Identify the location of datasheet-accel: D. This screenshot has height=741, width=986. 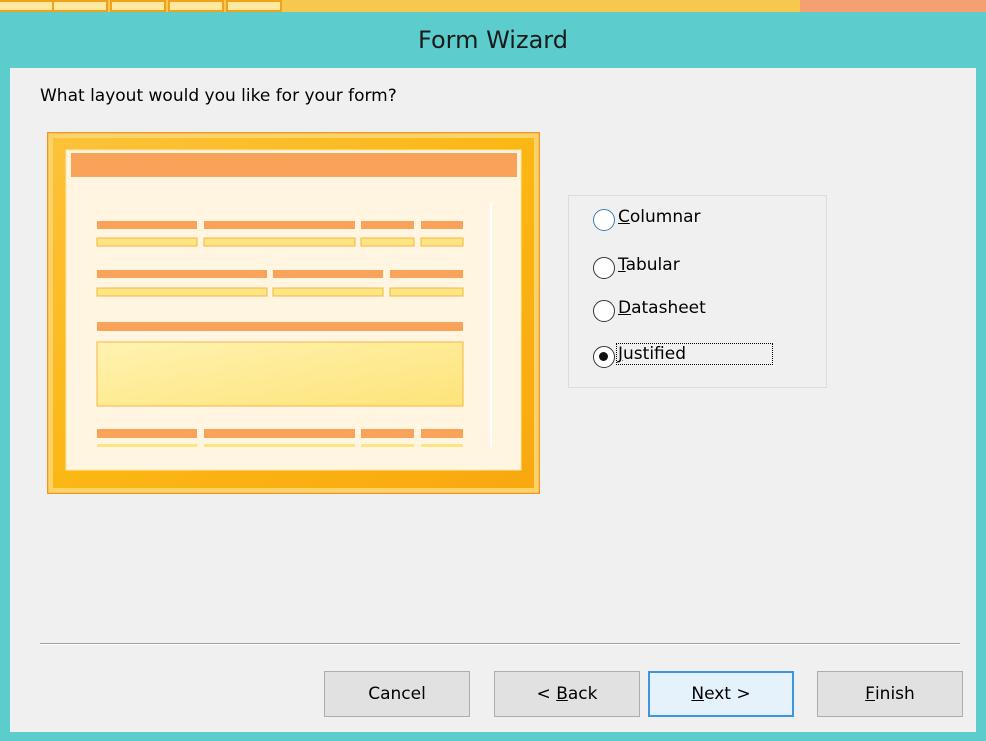
(625, 308).